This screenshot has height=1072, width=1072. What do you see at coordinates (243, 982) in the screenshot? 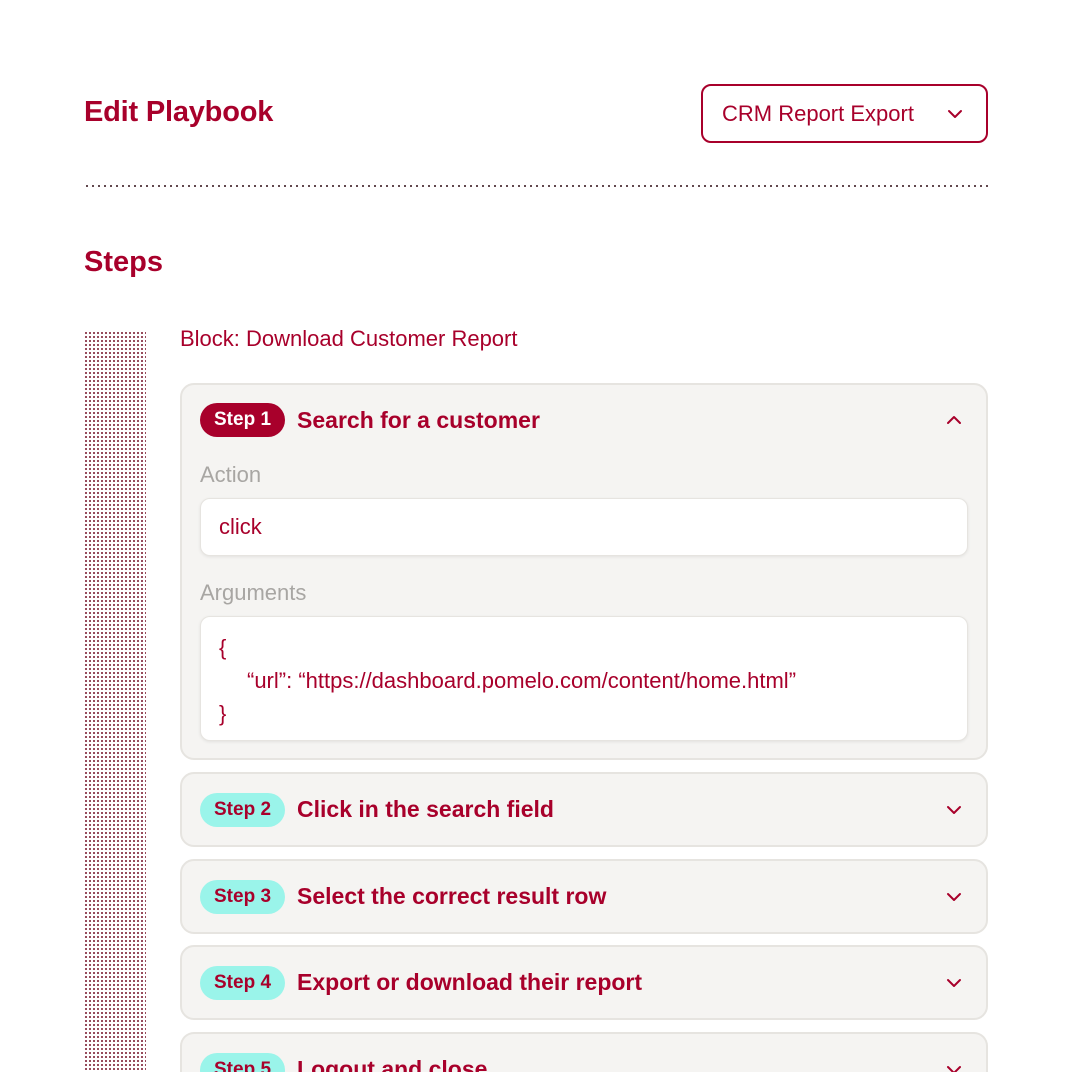
I see `step-badge: Step 4` at bounding box center [243, 982].